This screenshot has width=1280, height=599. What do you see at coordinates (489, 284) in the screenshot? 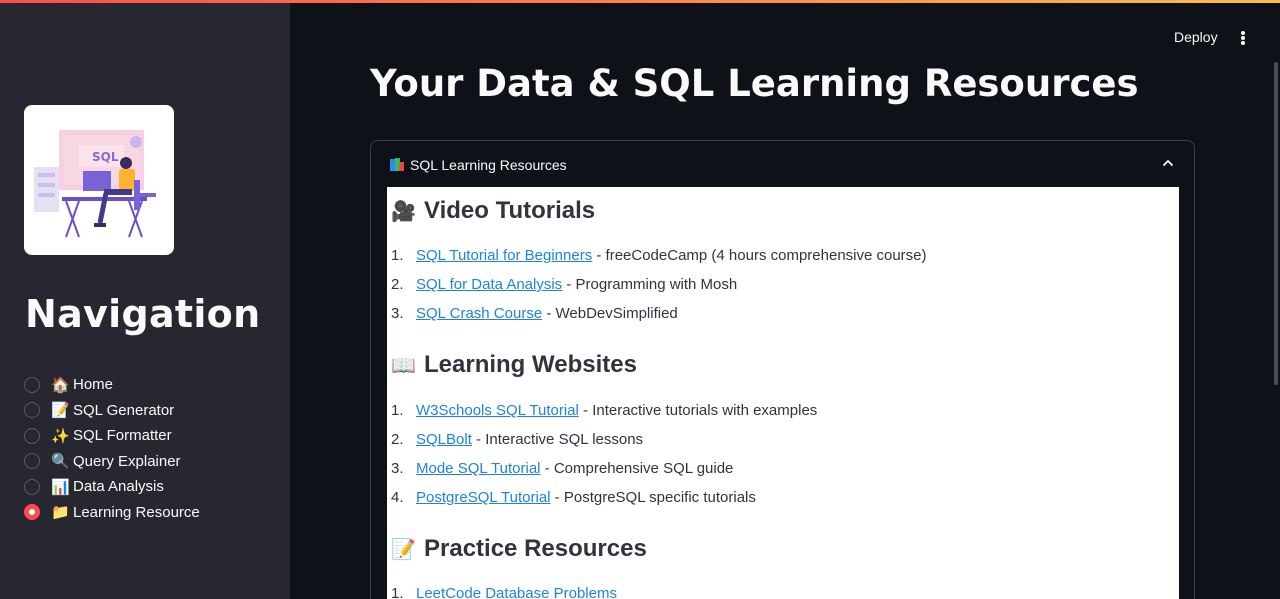
I see `resource-link: SQL for Data Analysis` at bounding box center [489, 284].